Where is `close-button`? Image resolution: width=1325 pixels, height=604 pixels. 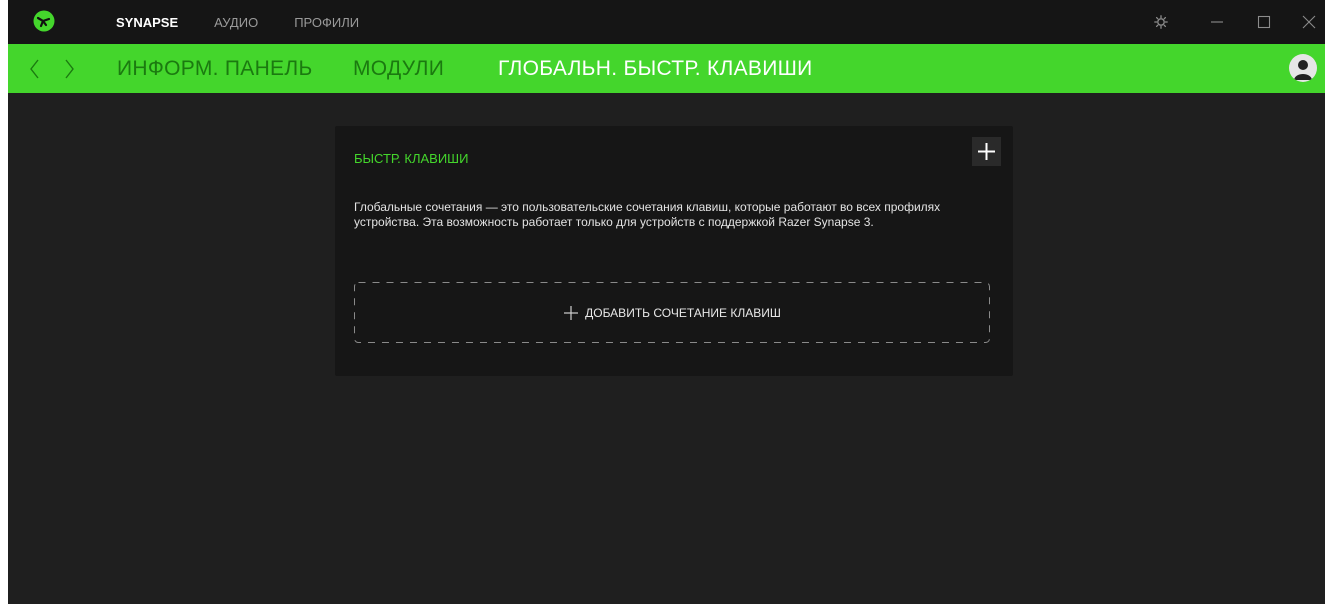
close-button is located at coordinates (1309, 22).